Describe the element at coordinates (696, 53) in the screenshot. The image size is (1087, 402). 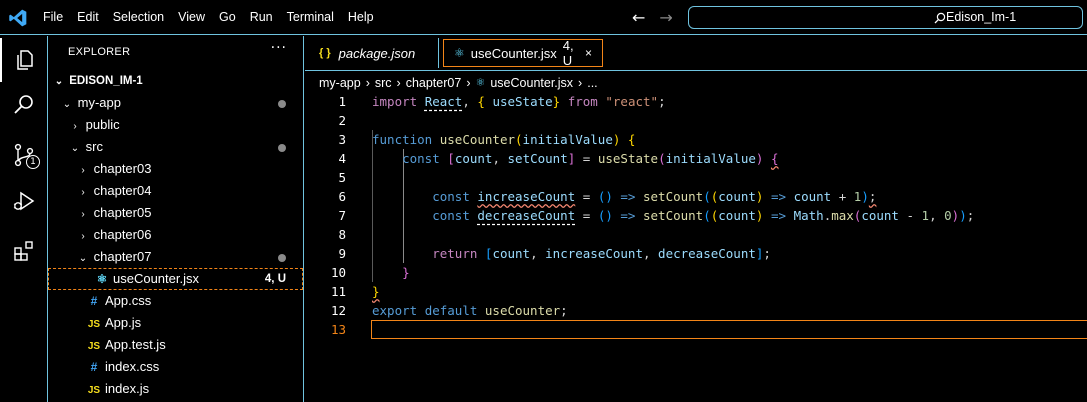
I see `tab-bar: { } package.json ⚛ useCounter.jsx 4, U ×` at that location.